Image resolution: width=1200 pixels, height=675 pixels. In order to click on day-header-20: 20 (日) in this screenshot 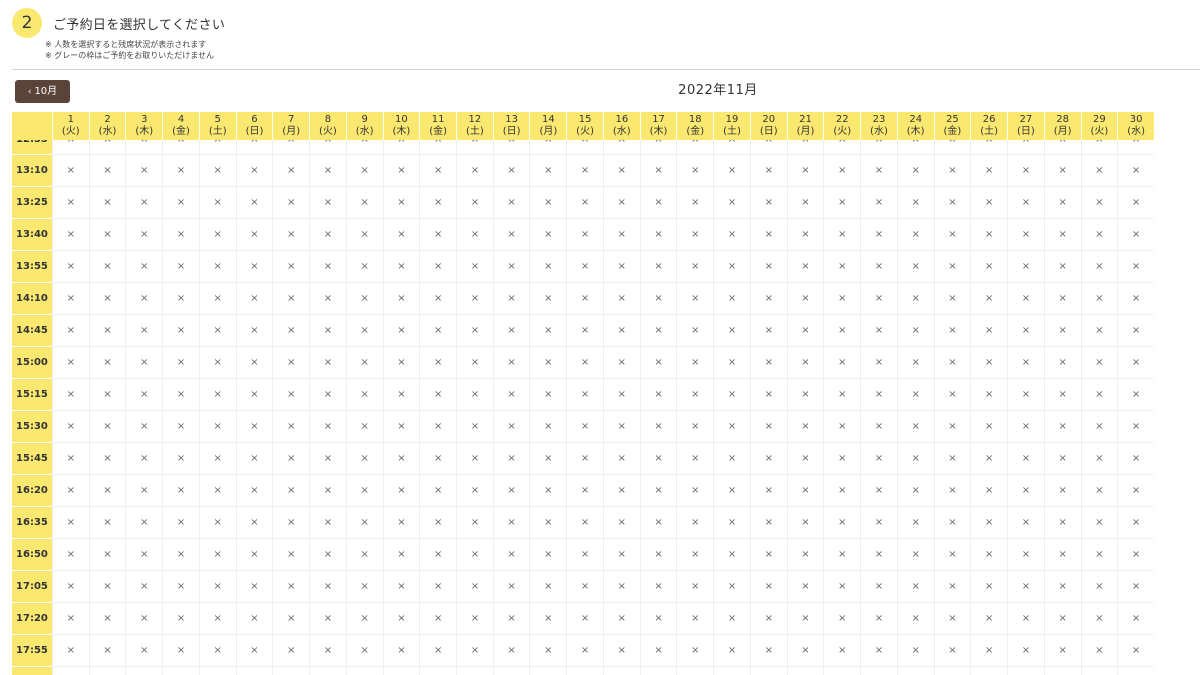, I will do `click(768, 126)`.